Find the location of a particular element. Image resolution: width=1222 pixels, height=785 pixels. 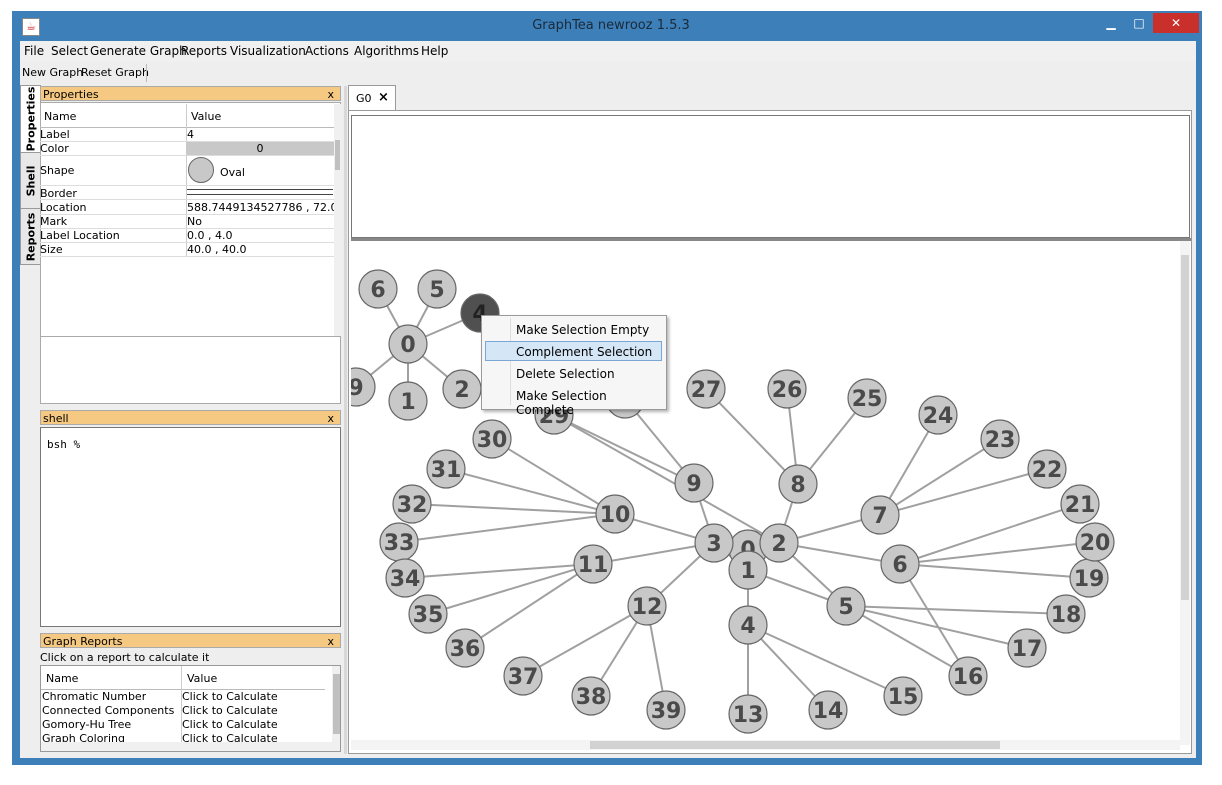

graph-node-13: 13 is located at coordinates (748, 714).